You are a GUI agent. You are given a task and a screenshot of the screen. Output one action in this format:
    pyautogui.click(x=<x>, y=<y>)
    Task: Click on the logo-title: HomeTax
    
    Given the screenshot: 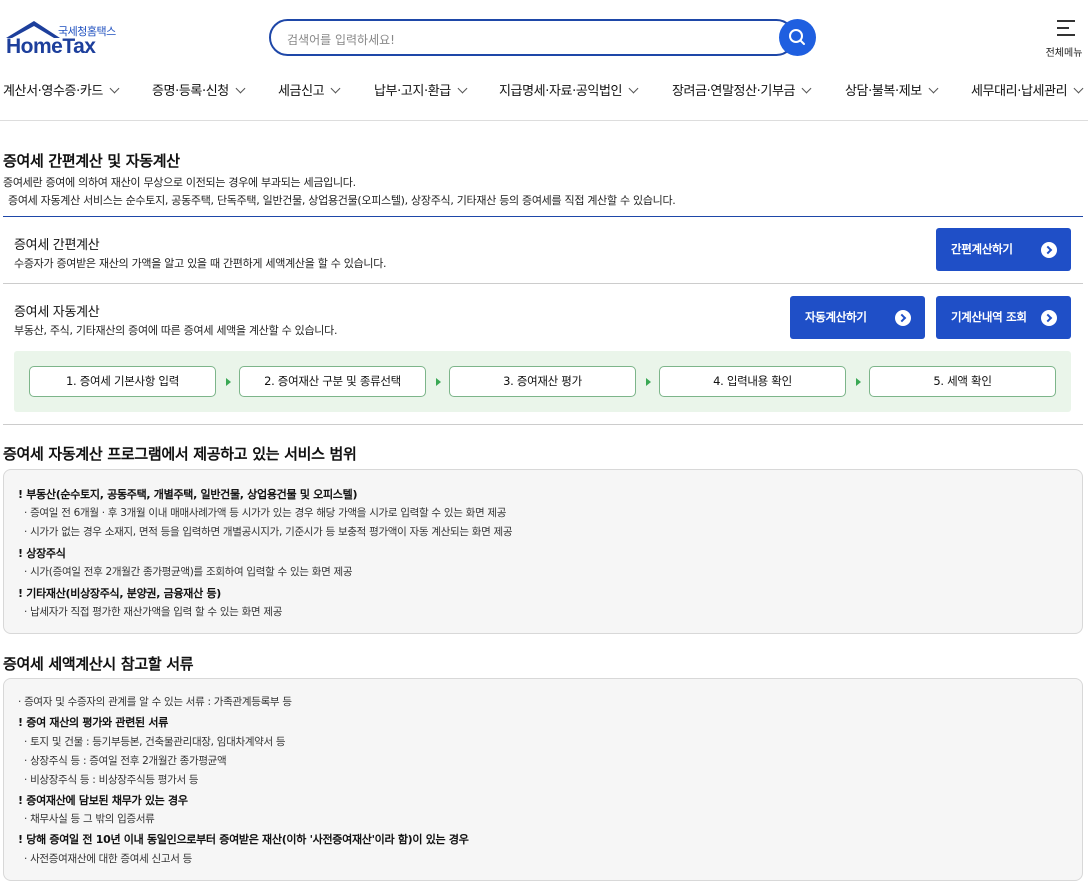 What is the action you would take?
    pyautogui.click(x=51, y=46)
    